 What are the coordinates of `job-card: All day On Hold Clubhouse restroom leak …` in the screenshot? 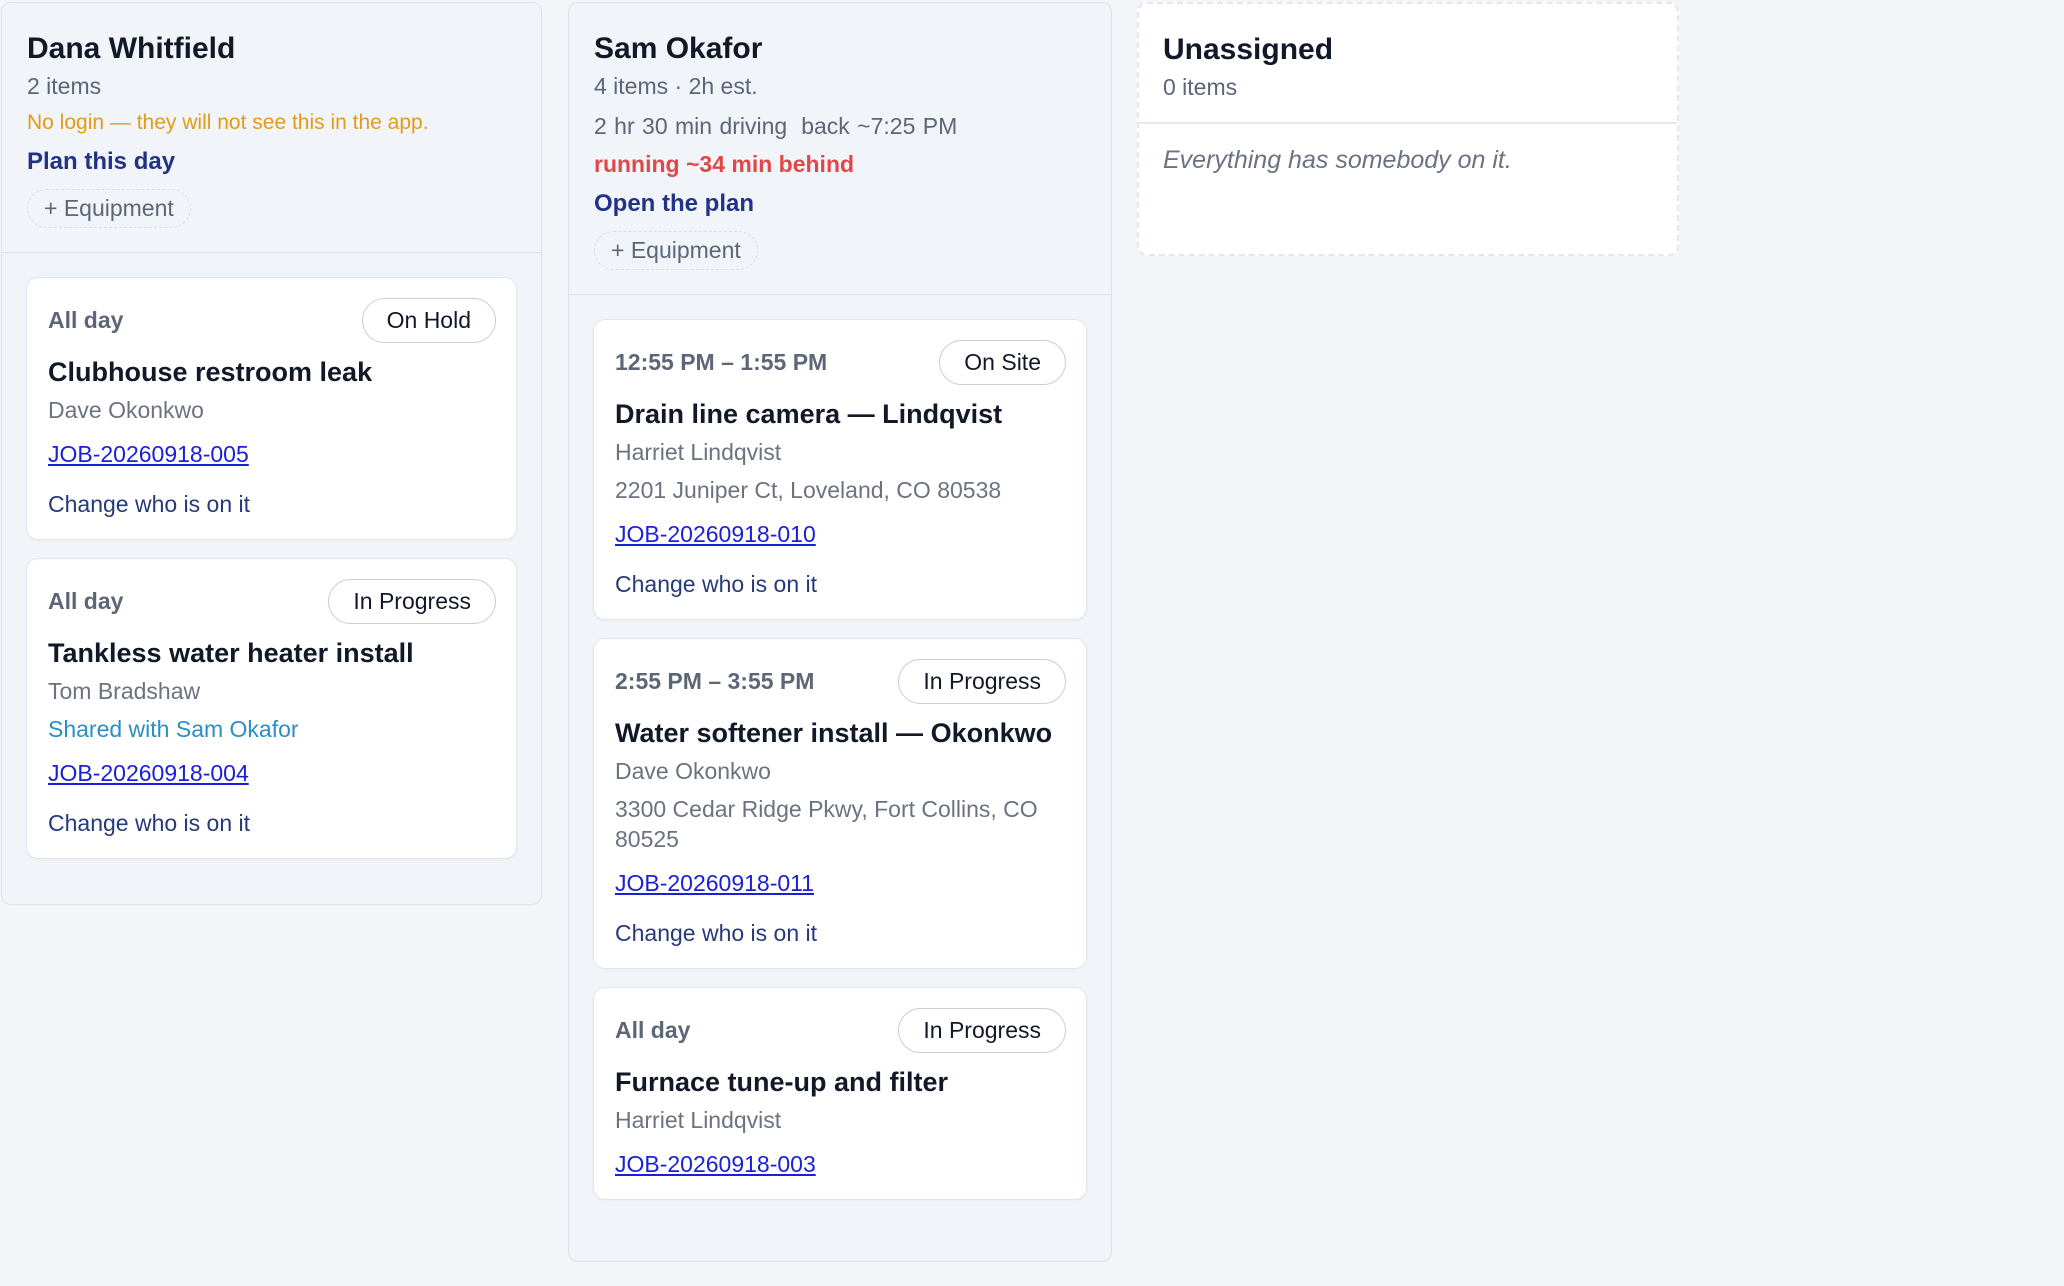 It's located at (271, 408).